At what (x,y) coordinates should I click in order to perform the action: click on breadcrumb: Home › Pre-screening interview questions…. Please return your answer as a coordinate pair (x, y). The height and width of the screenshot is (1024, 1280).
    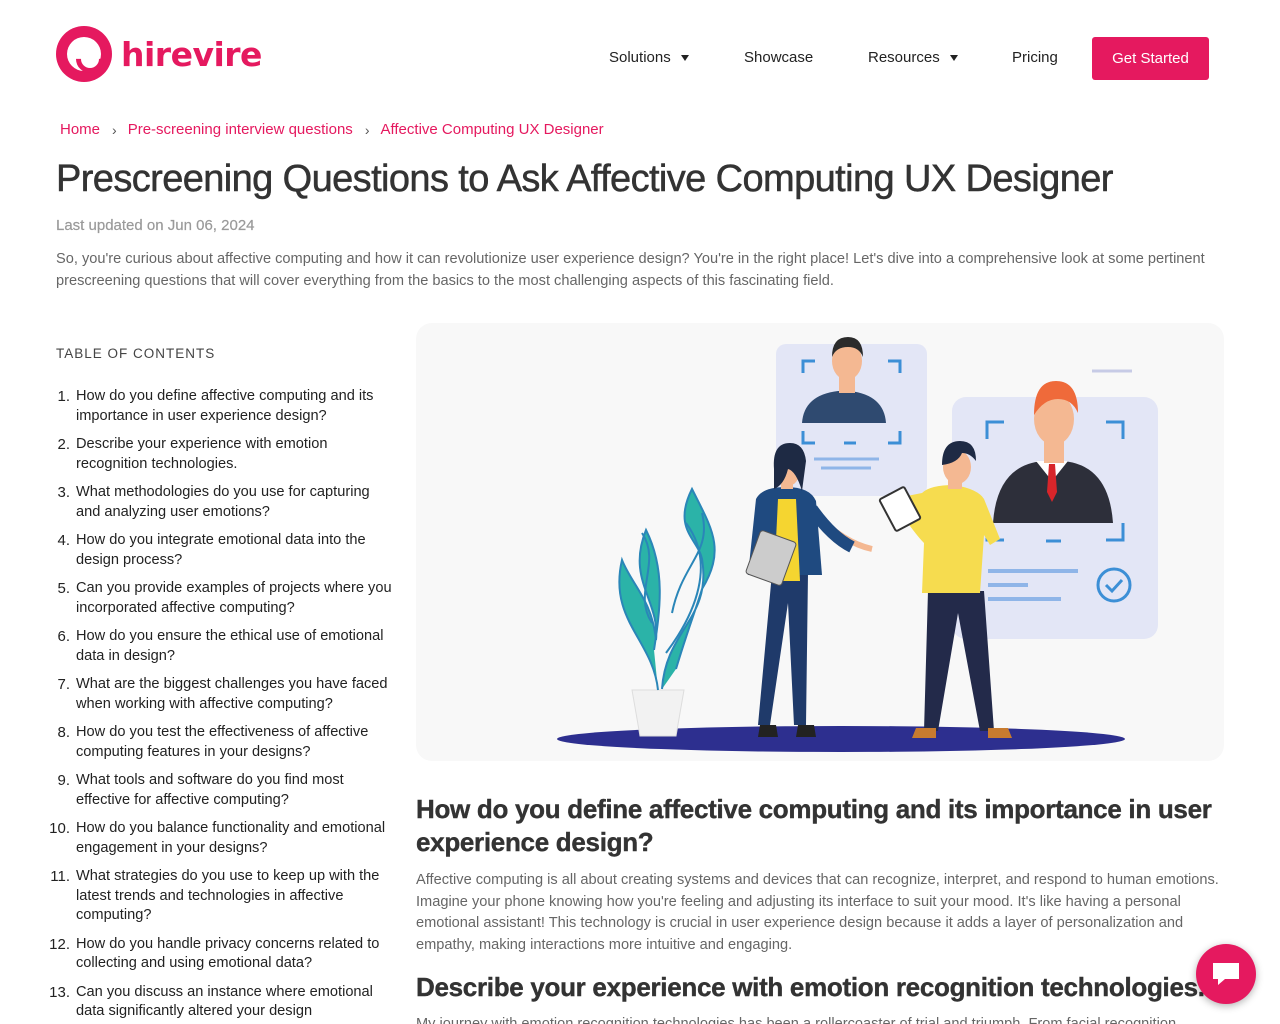
    Looking at the image, I should click on (332, 129).